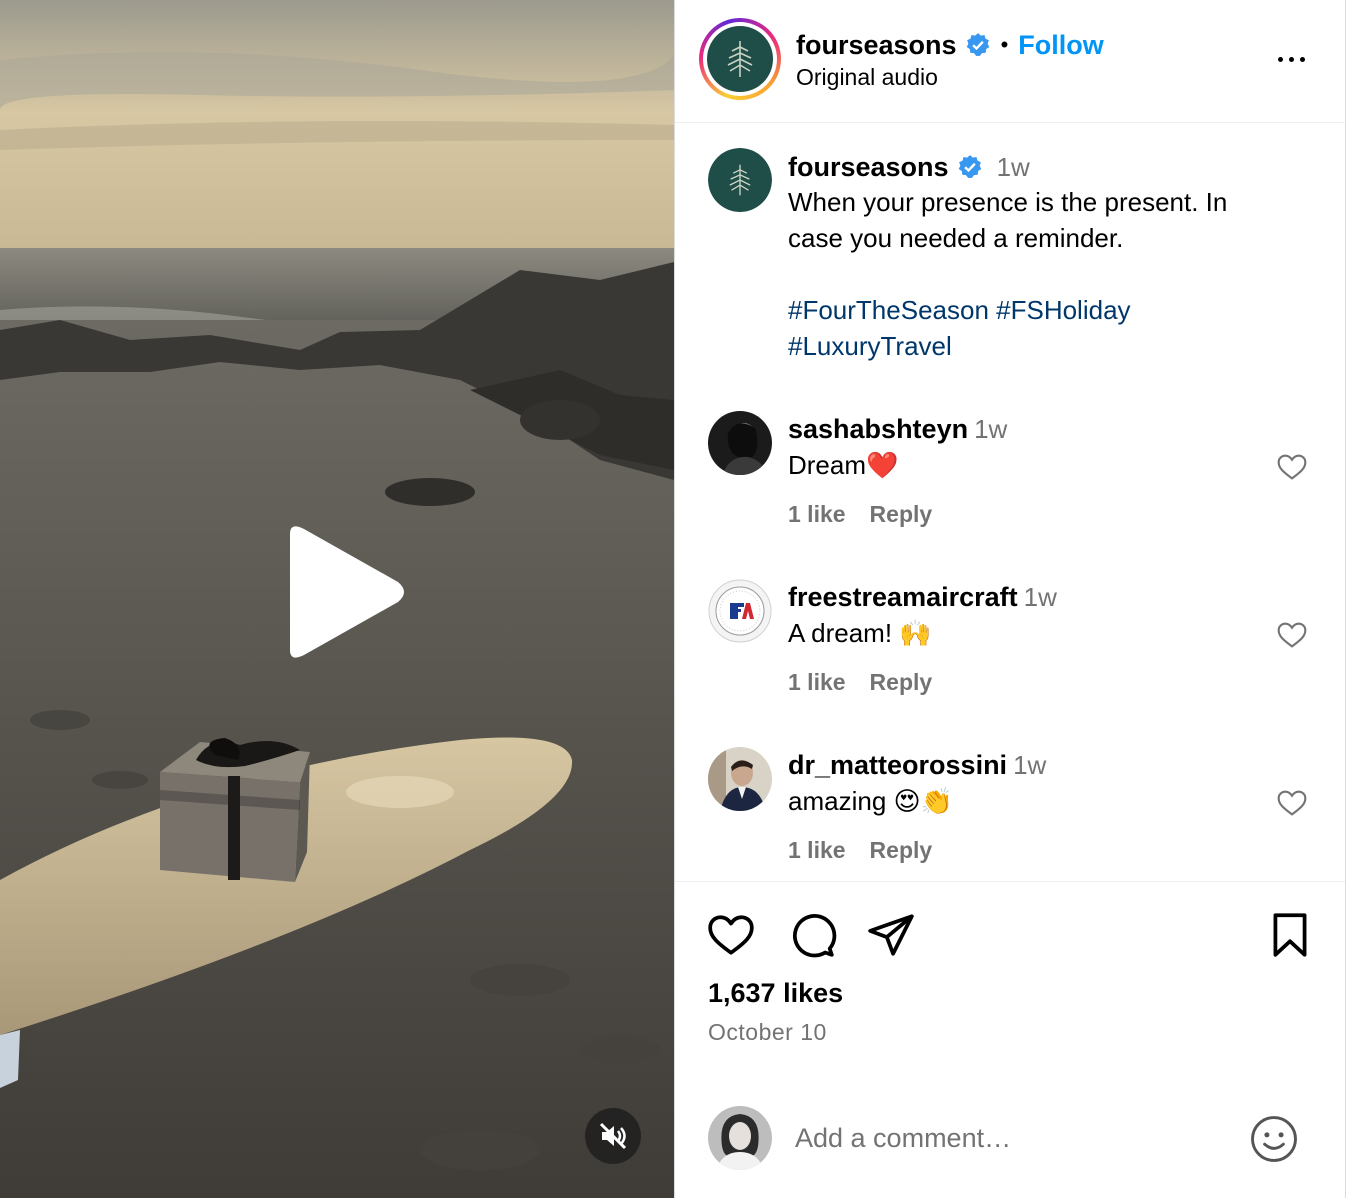 This screenshot has height=1198, width=1350. I want to click on share-button, so click(891, 935).